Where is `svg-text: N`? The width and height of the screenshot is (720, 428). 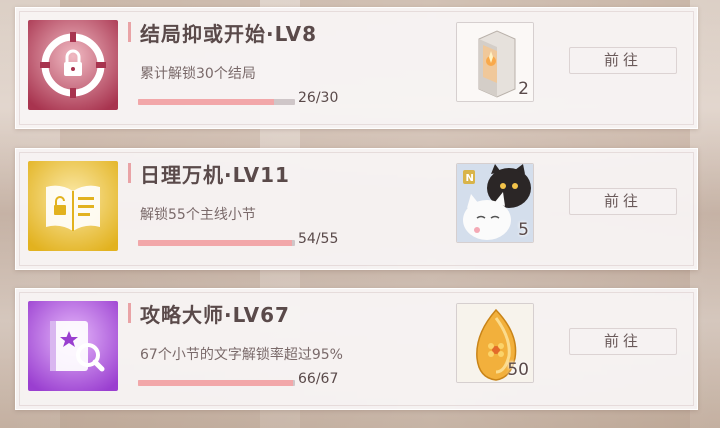
svg-text: N is located at coordinates (470, 178).